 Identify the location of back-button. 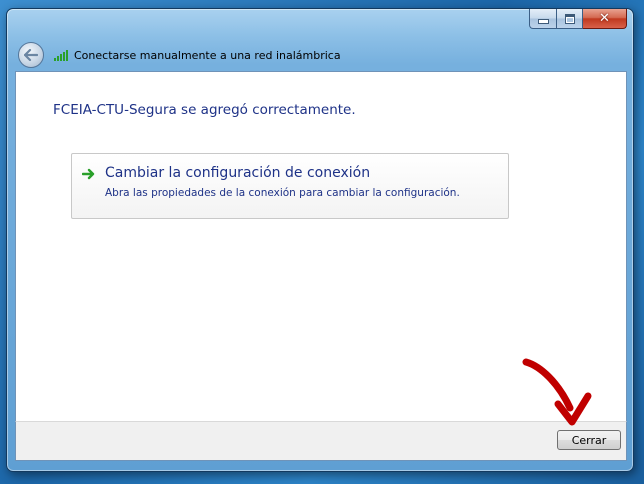
(31, 55).